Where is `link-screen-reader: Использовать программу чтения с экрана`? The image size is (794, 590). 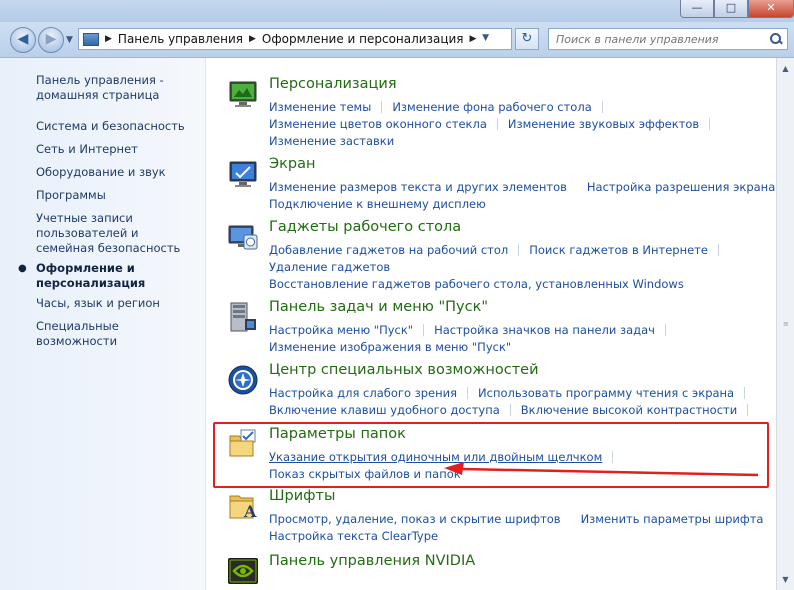
link-screen-reader: Использовать программу чтения с экрана is located at coordinates (606, 393).